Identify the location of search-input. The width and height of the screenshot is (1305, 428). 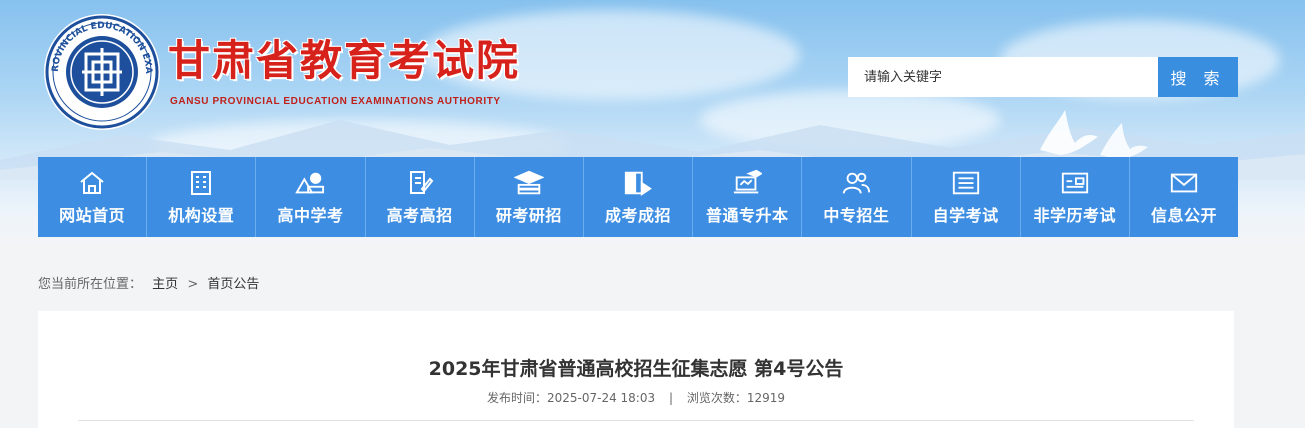
(1003, 77).